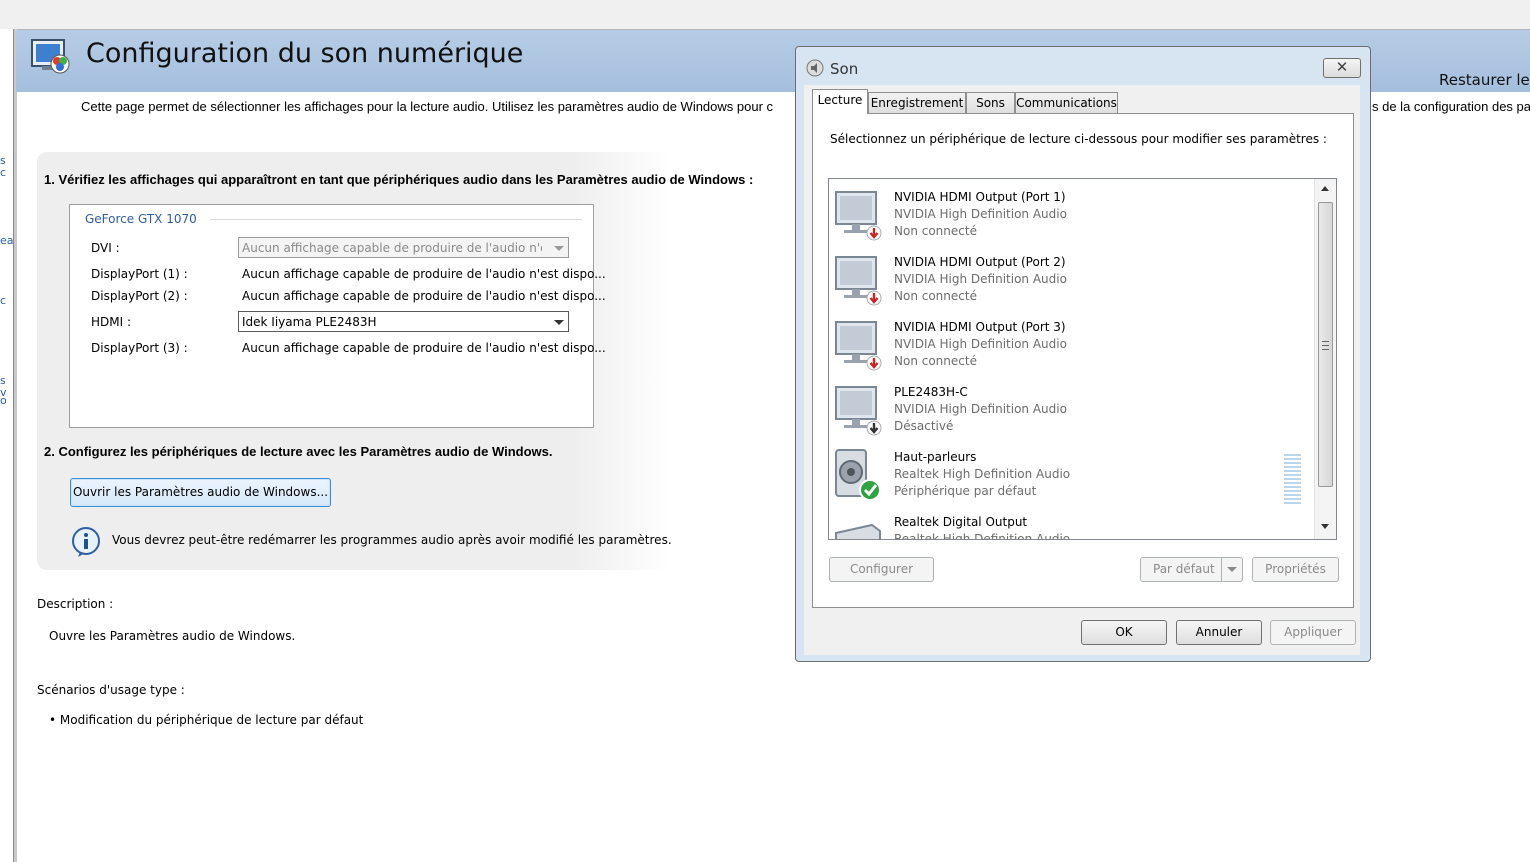  What do you see at coordinates (1292, 479) in the screenshot?
I see `volume-level-meter` at bounding box center [1292, 479].